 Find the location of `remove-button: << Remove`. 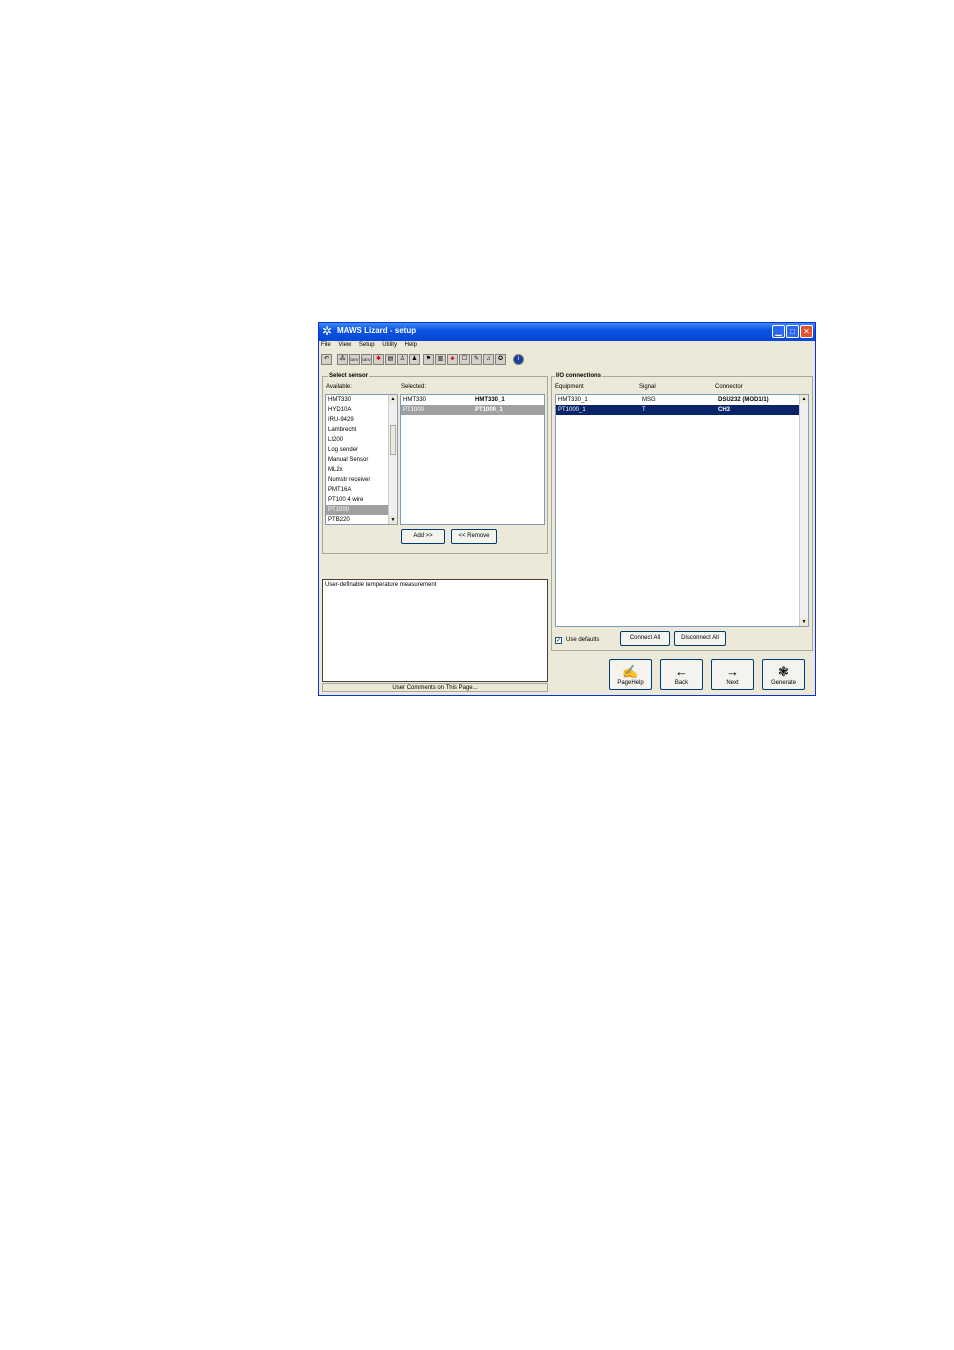

remove-button: << Remove is located at coordinates (474, 536).